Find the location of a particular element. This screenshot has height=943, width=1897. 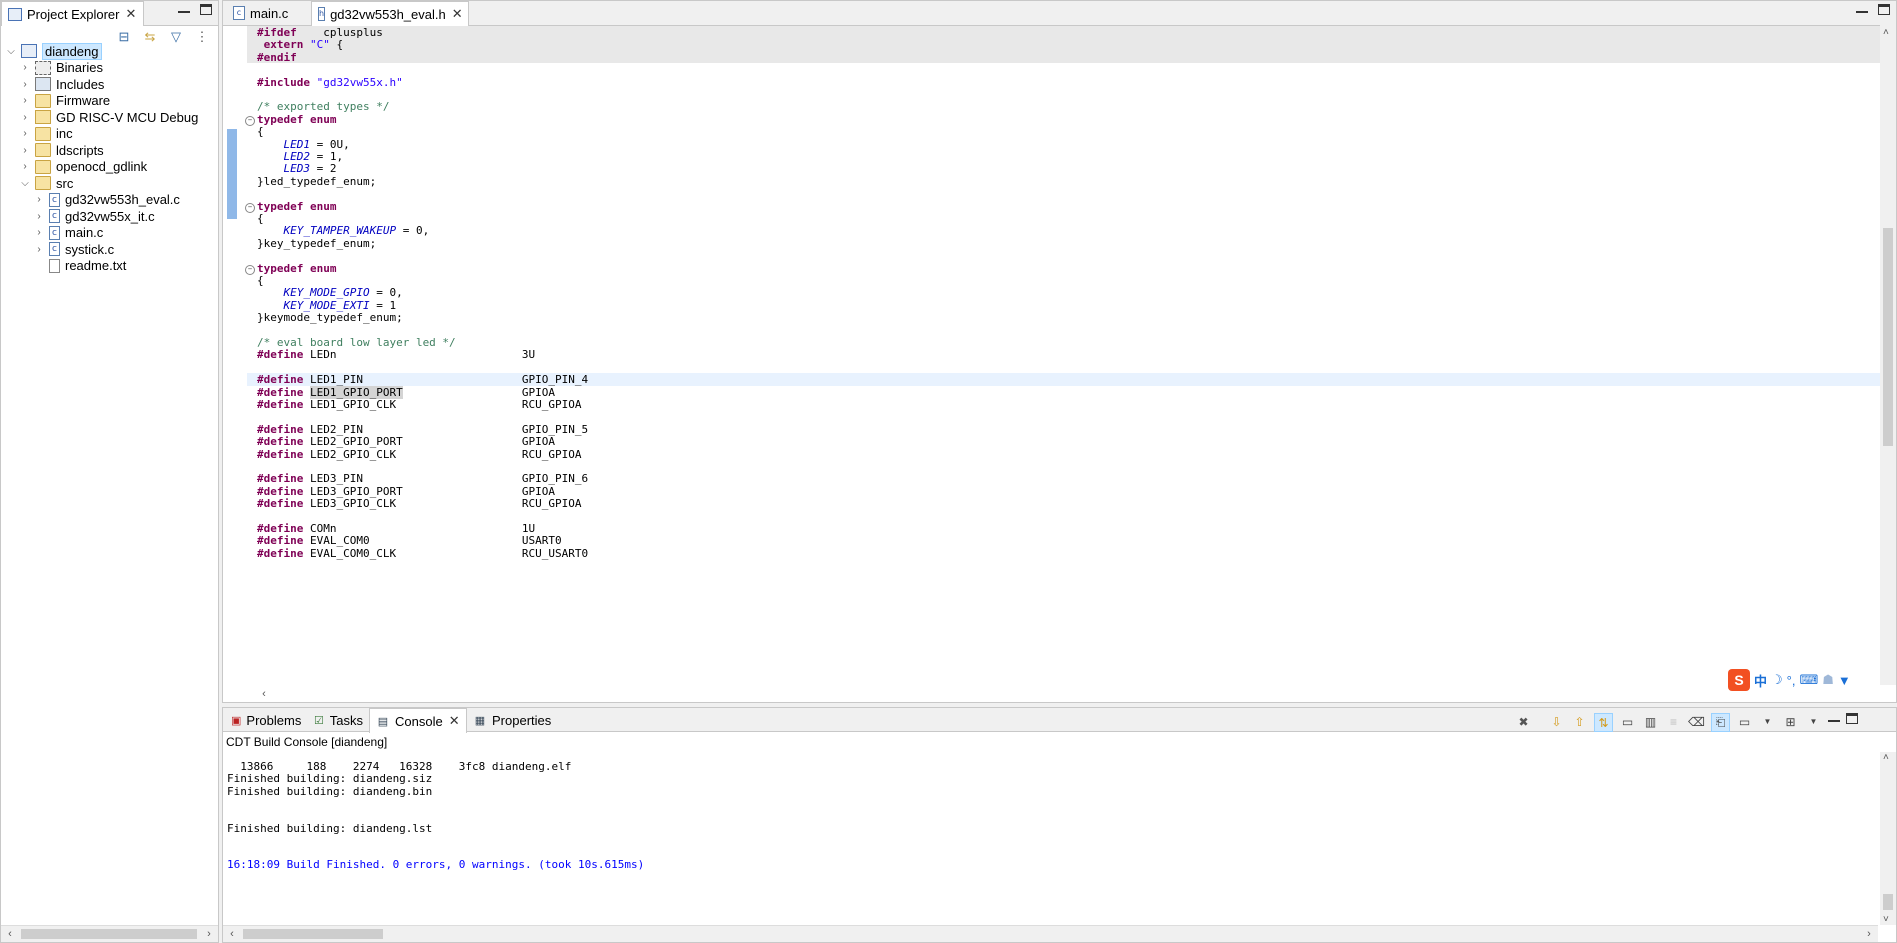

console-icon: ▤ is located at coordinates (383, 721).